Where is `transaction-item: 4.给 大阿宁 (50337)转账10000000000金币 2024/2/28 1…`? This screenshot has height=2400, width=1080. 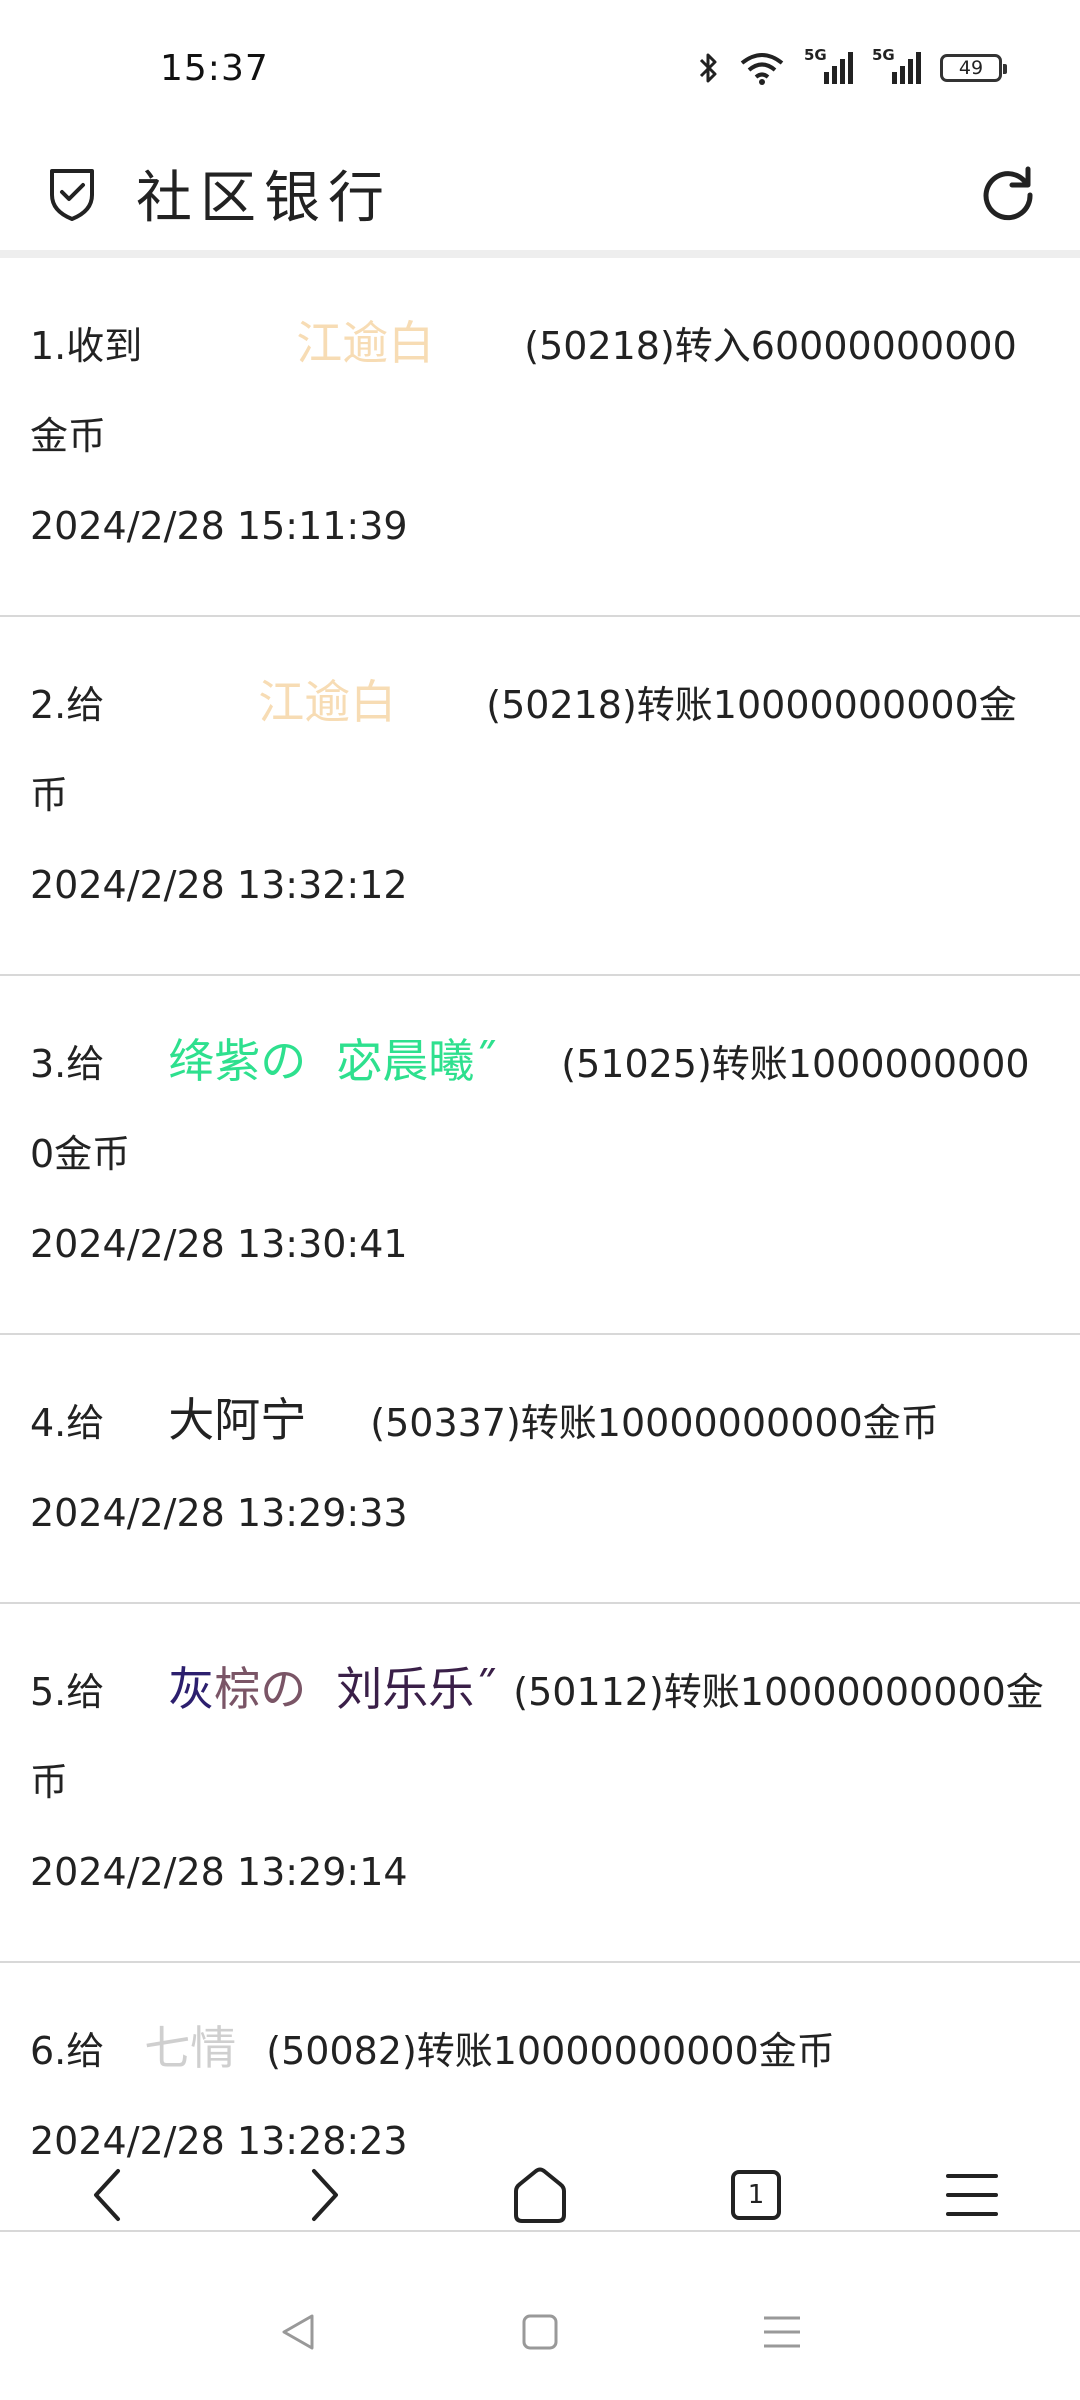
transaction-item: 4.给 大阿宁 (50337)转账10000000000金币 2024/2/28 1… is located at coordinates (540, 1469).